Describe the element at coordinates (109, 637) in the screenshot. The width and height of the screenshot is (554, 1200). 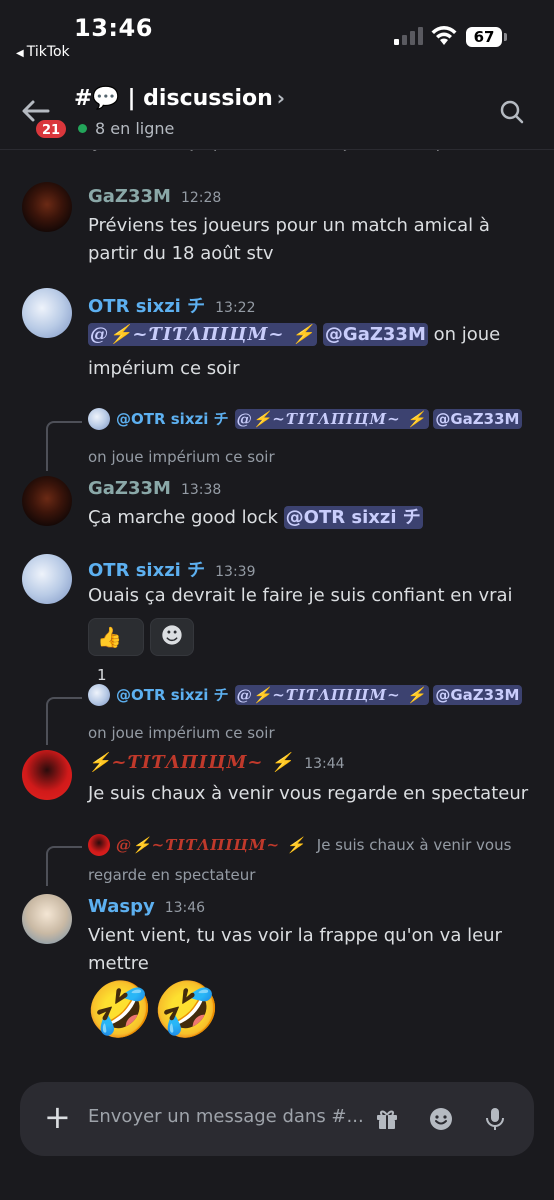
I see `thumbs-up-icon: 👍` at that location.